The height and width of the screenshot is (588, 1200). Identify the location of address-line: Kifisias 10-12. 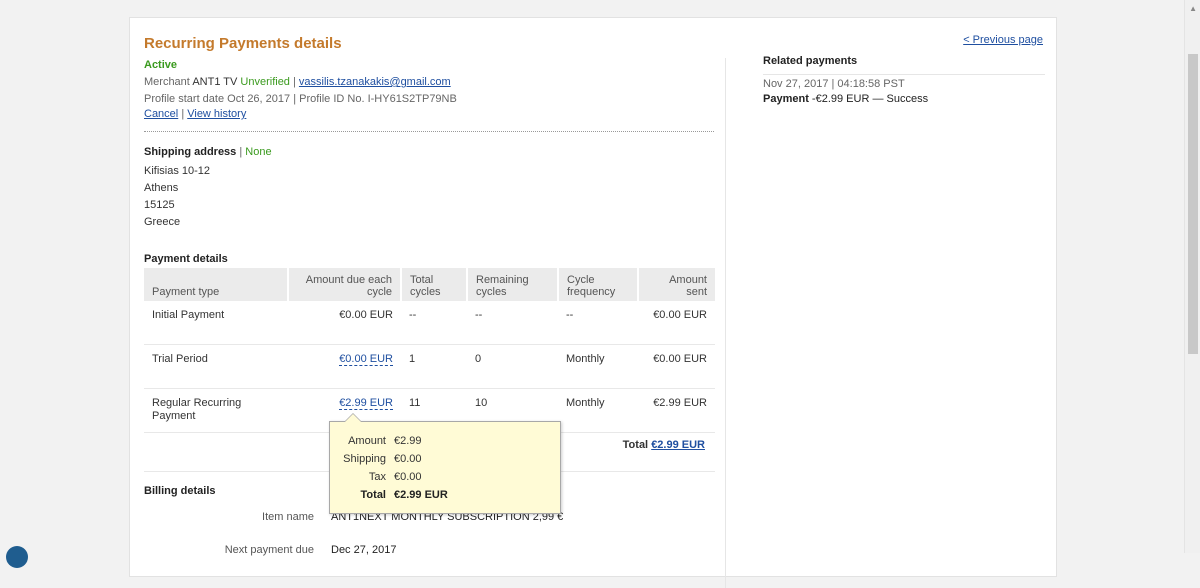
(177, 171).